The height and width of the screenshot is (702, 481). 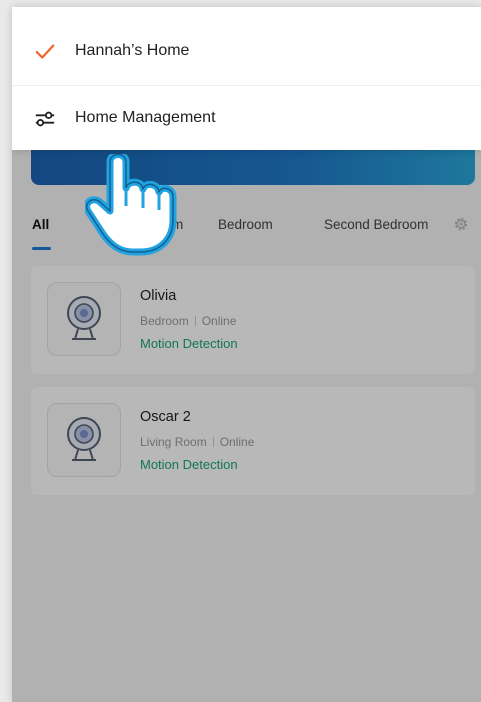 What do you see at coordinates (145, 117) in the screenshot?
I see `menu-item-label: Home Management` at bounding box center [145, 117].